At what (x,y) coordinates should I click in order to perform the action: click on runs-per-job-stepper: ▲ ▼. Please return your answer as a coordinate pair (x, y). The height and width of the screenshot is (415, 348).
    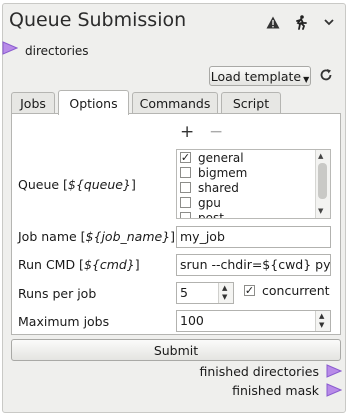
    Looking at the image, I should click on (225, 293).